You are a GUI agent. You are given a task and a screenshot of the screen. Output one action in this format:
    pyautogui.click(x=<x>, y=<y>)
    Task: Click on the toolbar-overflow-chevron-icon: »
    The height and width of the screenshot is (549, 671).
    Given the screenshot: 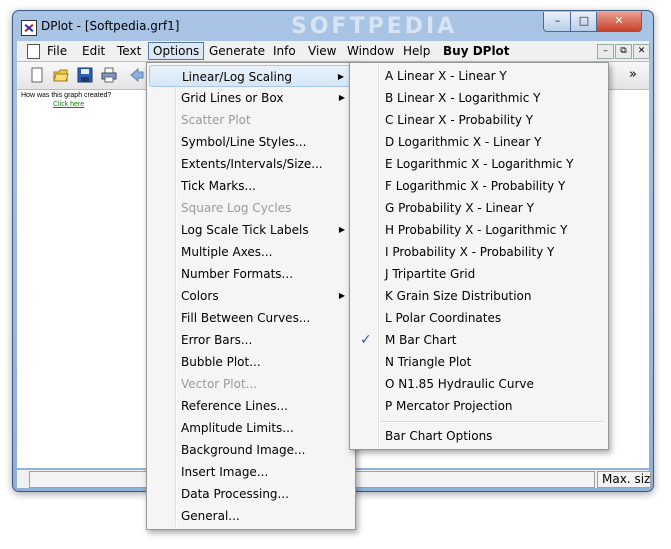 What is the action you would take?
    pyautogui.click(x=637, y=75)
    